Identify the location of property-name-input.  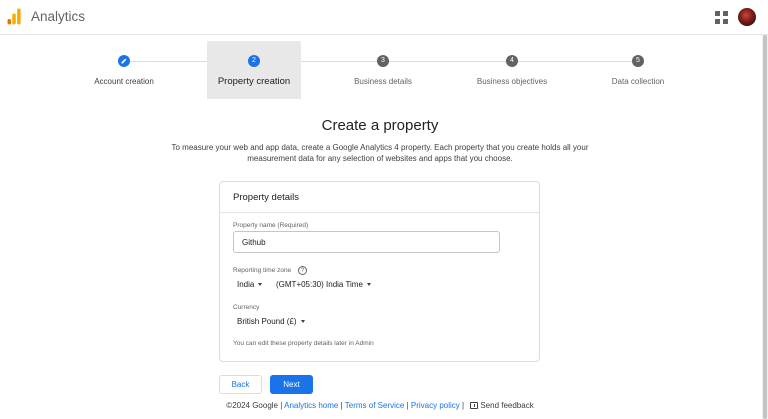
(366, 242).